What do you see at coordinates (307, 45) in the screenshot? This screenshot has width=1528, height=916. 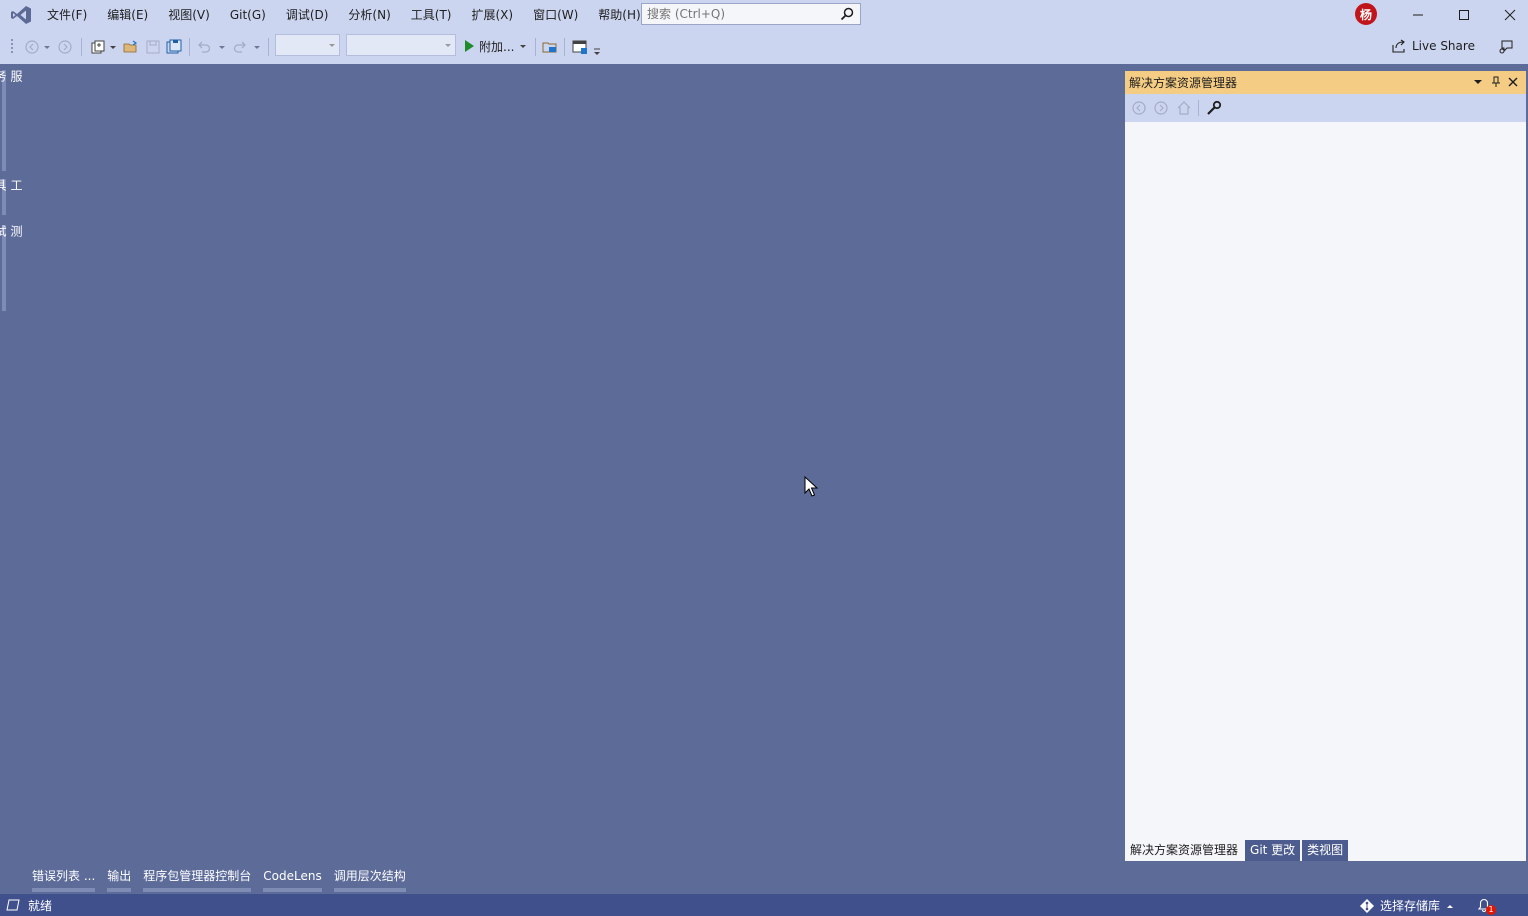 I see `solution-configuration-dropdown` at bounding box center [307, 45].